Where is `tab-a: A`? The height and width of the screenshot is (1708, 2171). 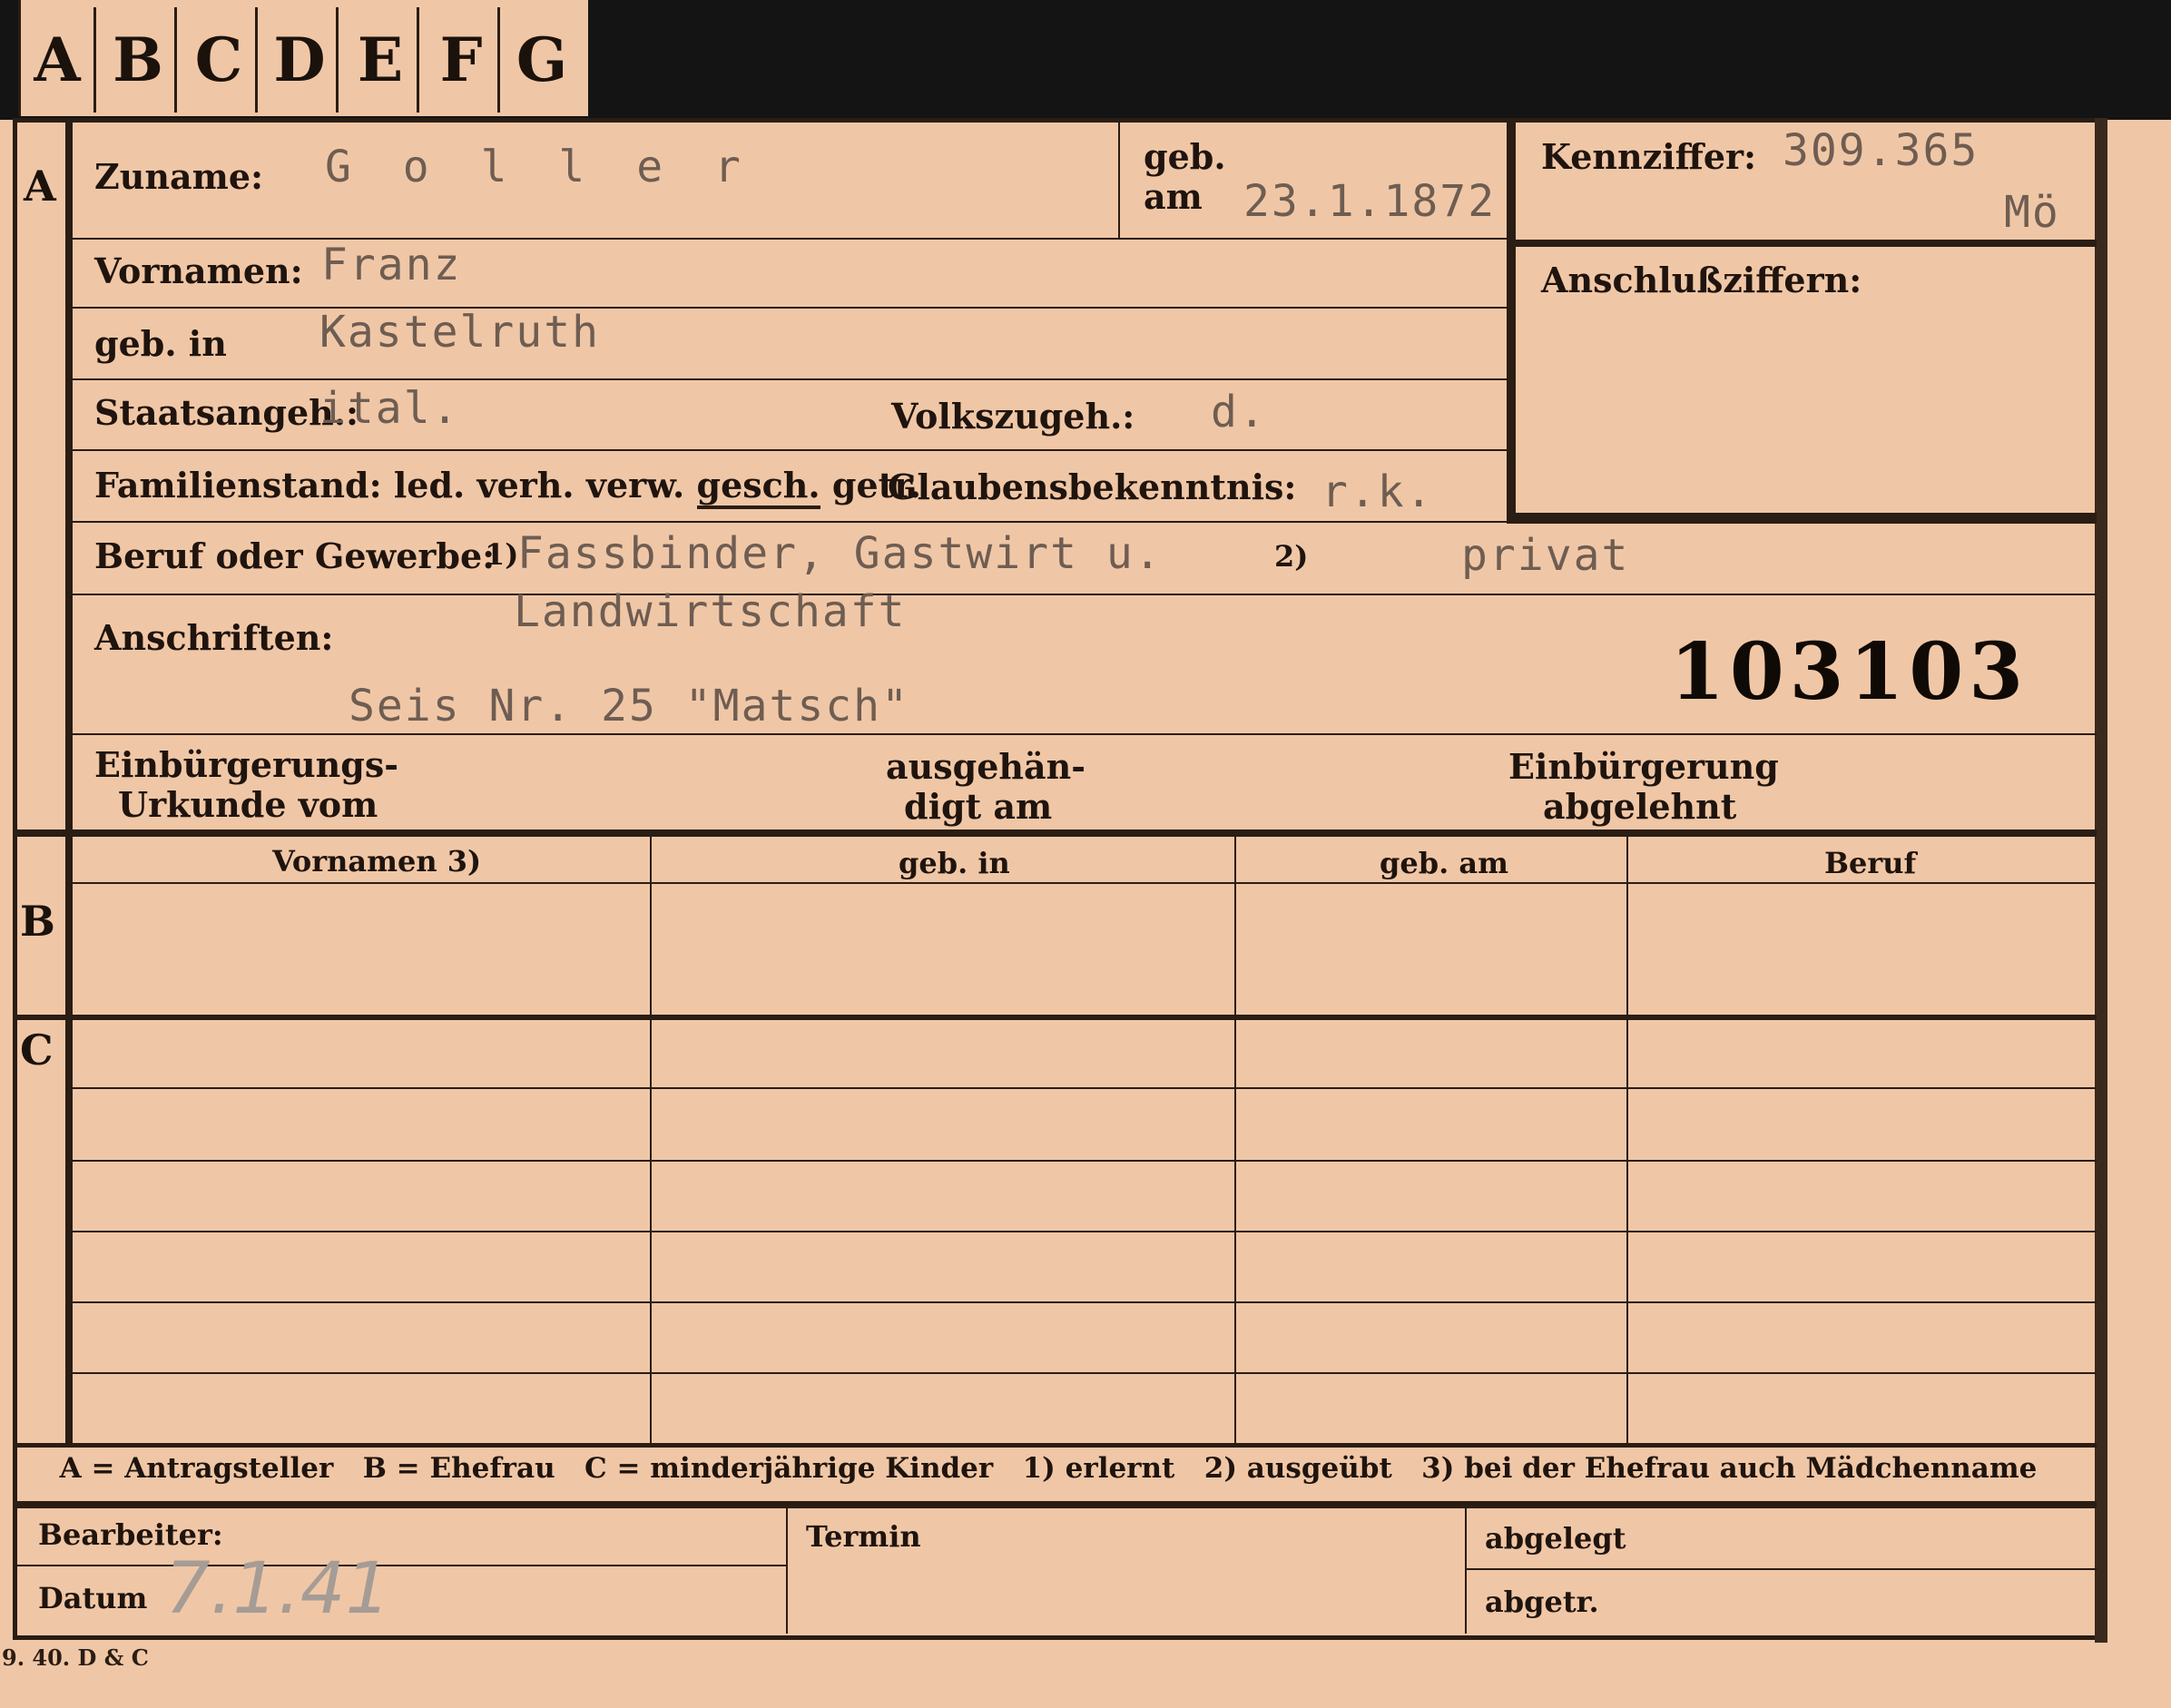
tab-a: A is located at coordinates (58, 60).